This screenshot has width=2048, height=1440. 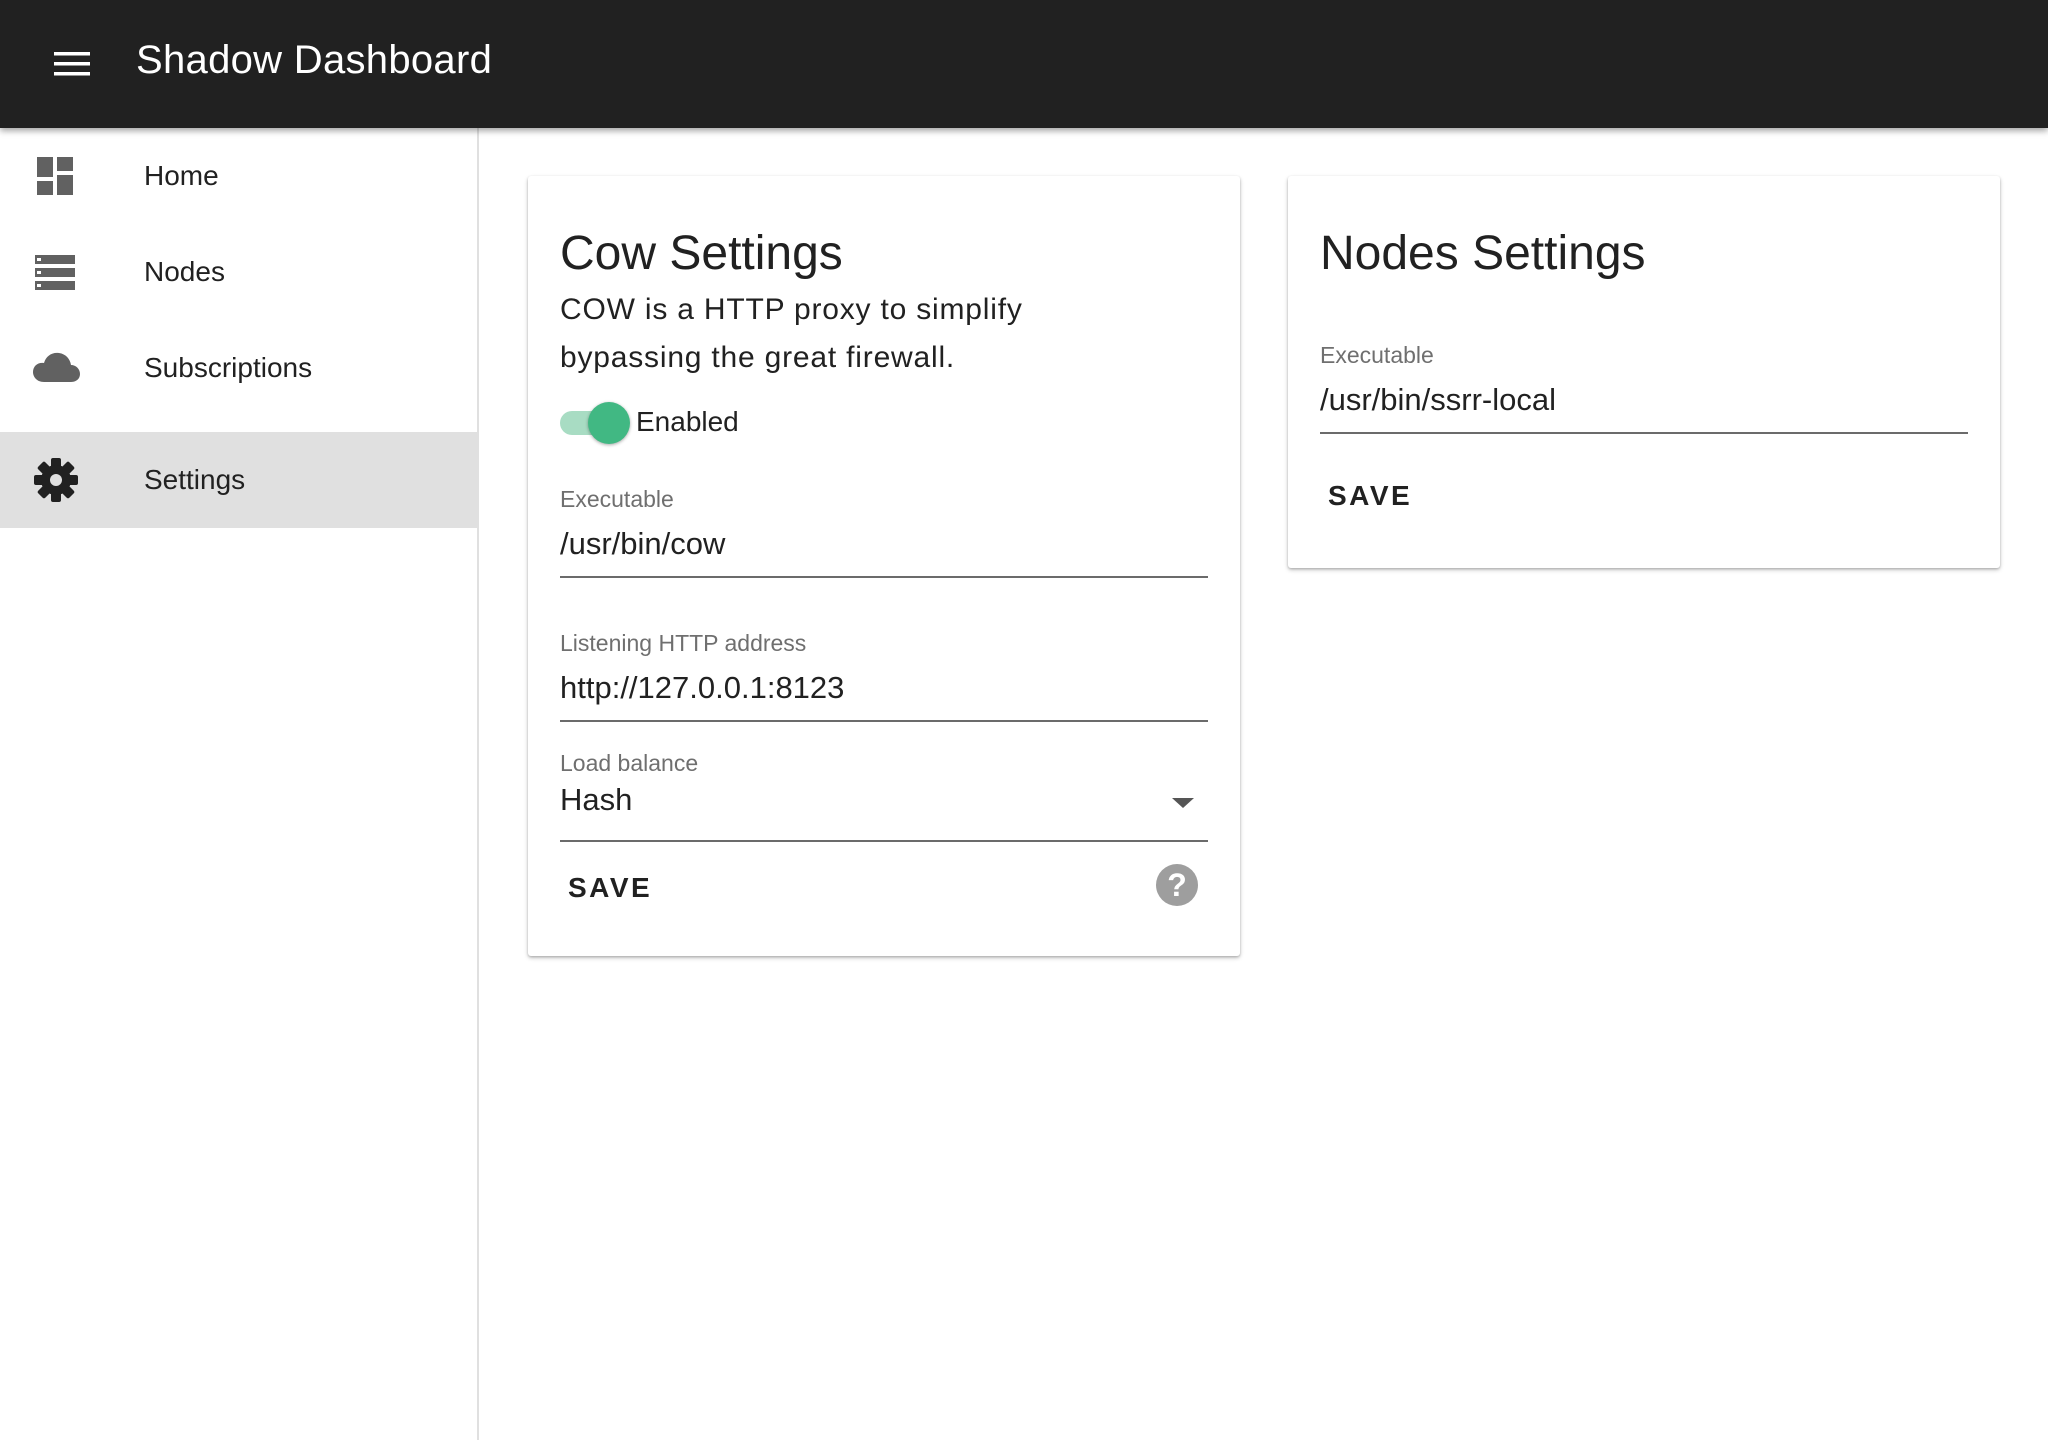 What do you see at coordinates (596, 799) in the screenshot?
I see `select-value: Hash` at bounding box center [596, 799].